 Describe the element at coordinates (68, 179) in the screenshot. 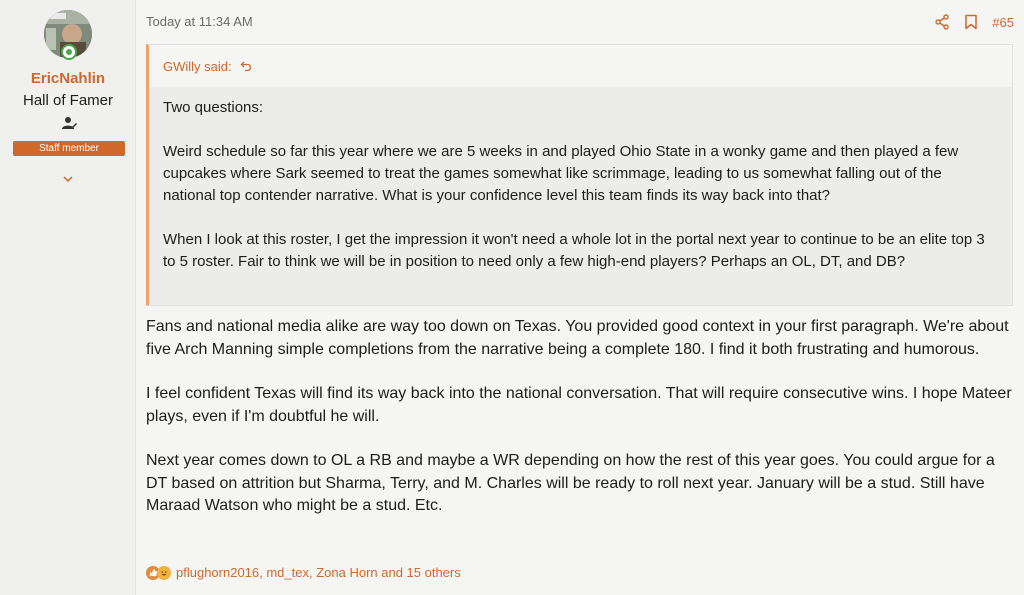

I see `chevron-down-icon` at that location.